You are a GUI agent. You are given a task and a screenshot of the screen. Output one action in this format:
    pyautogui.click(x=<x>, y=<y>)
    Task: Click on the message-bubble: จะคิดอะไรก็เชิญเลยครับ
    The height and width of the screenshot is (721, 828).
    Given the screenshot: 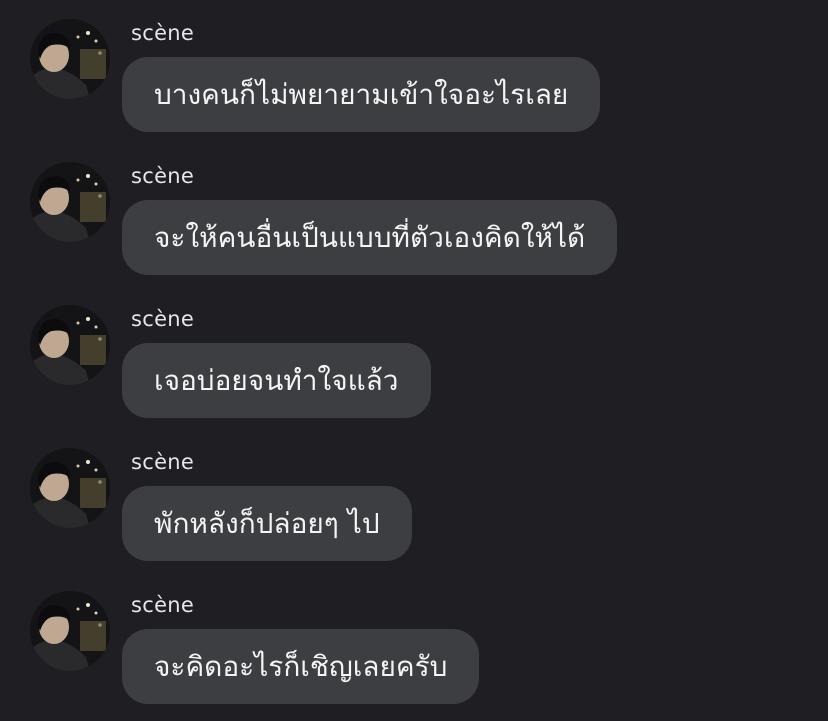 What is the action you would take?
    pyautogui.click(x=301, y=666)
    